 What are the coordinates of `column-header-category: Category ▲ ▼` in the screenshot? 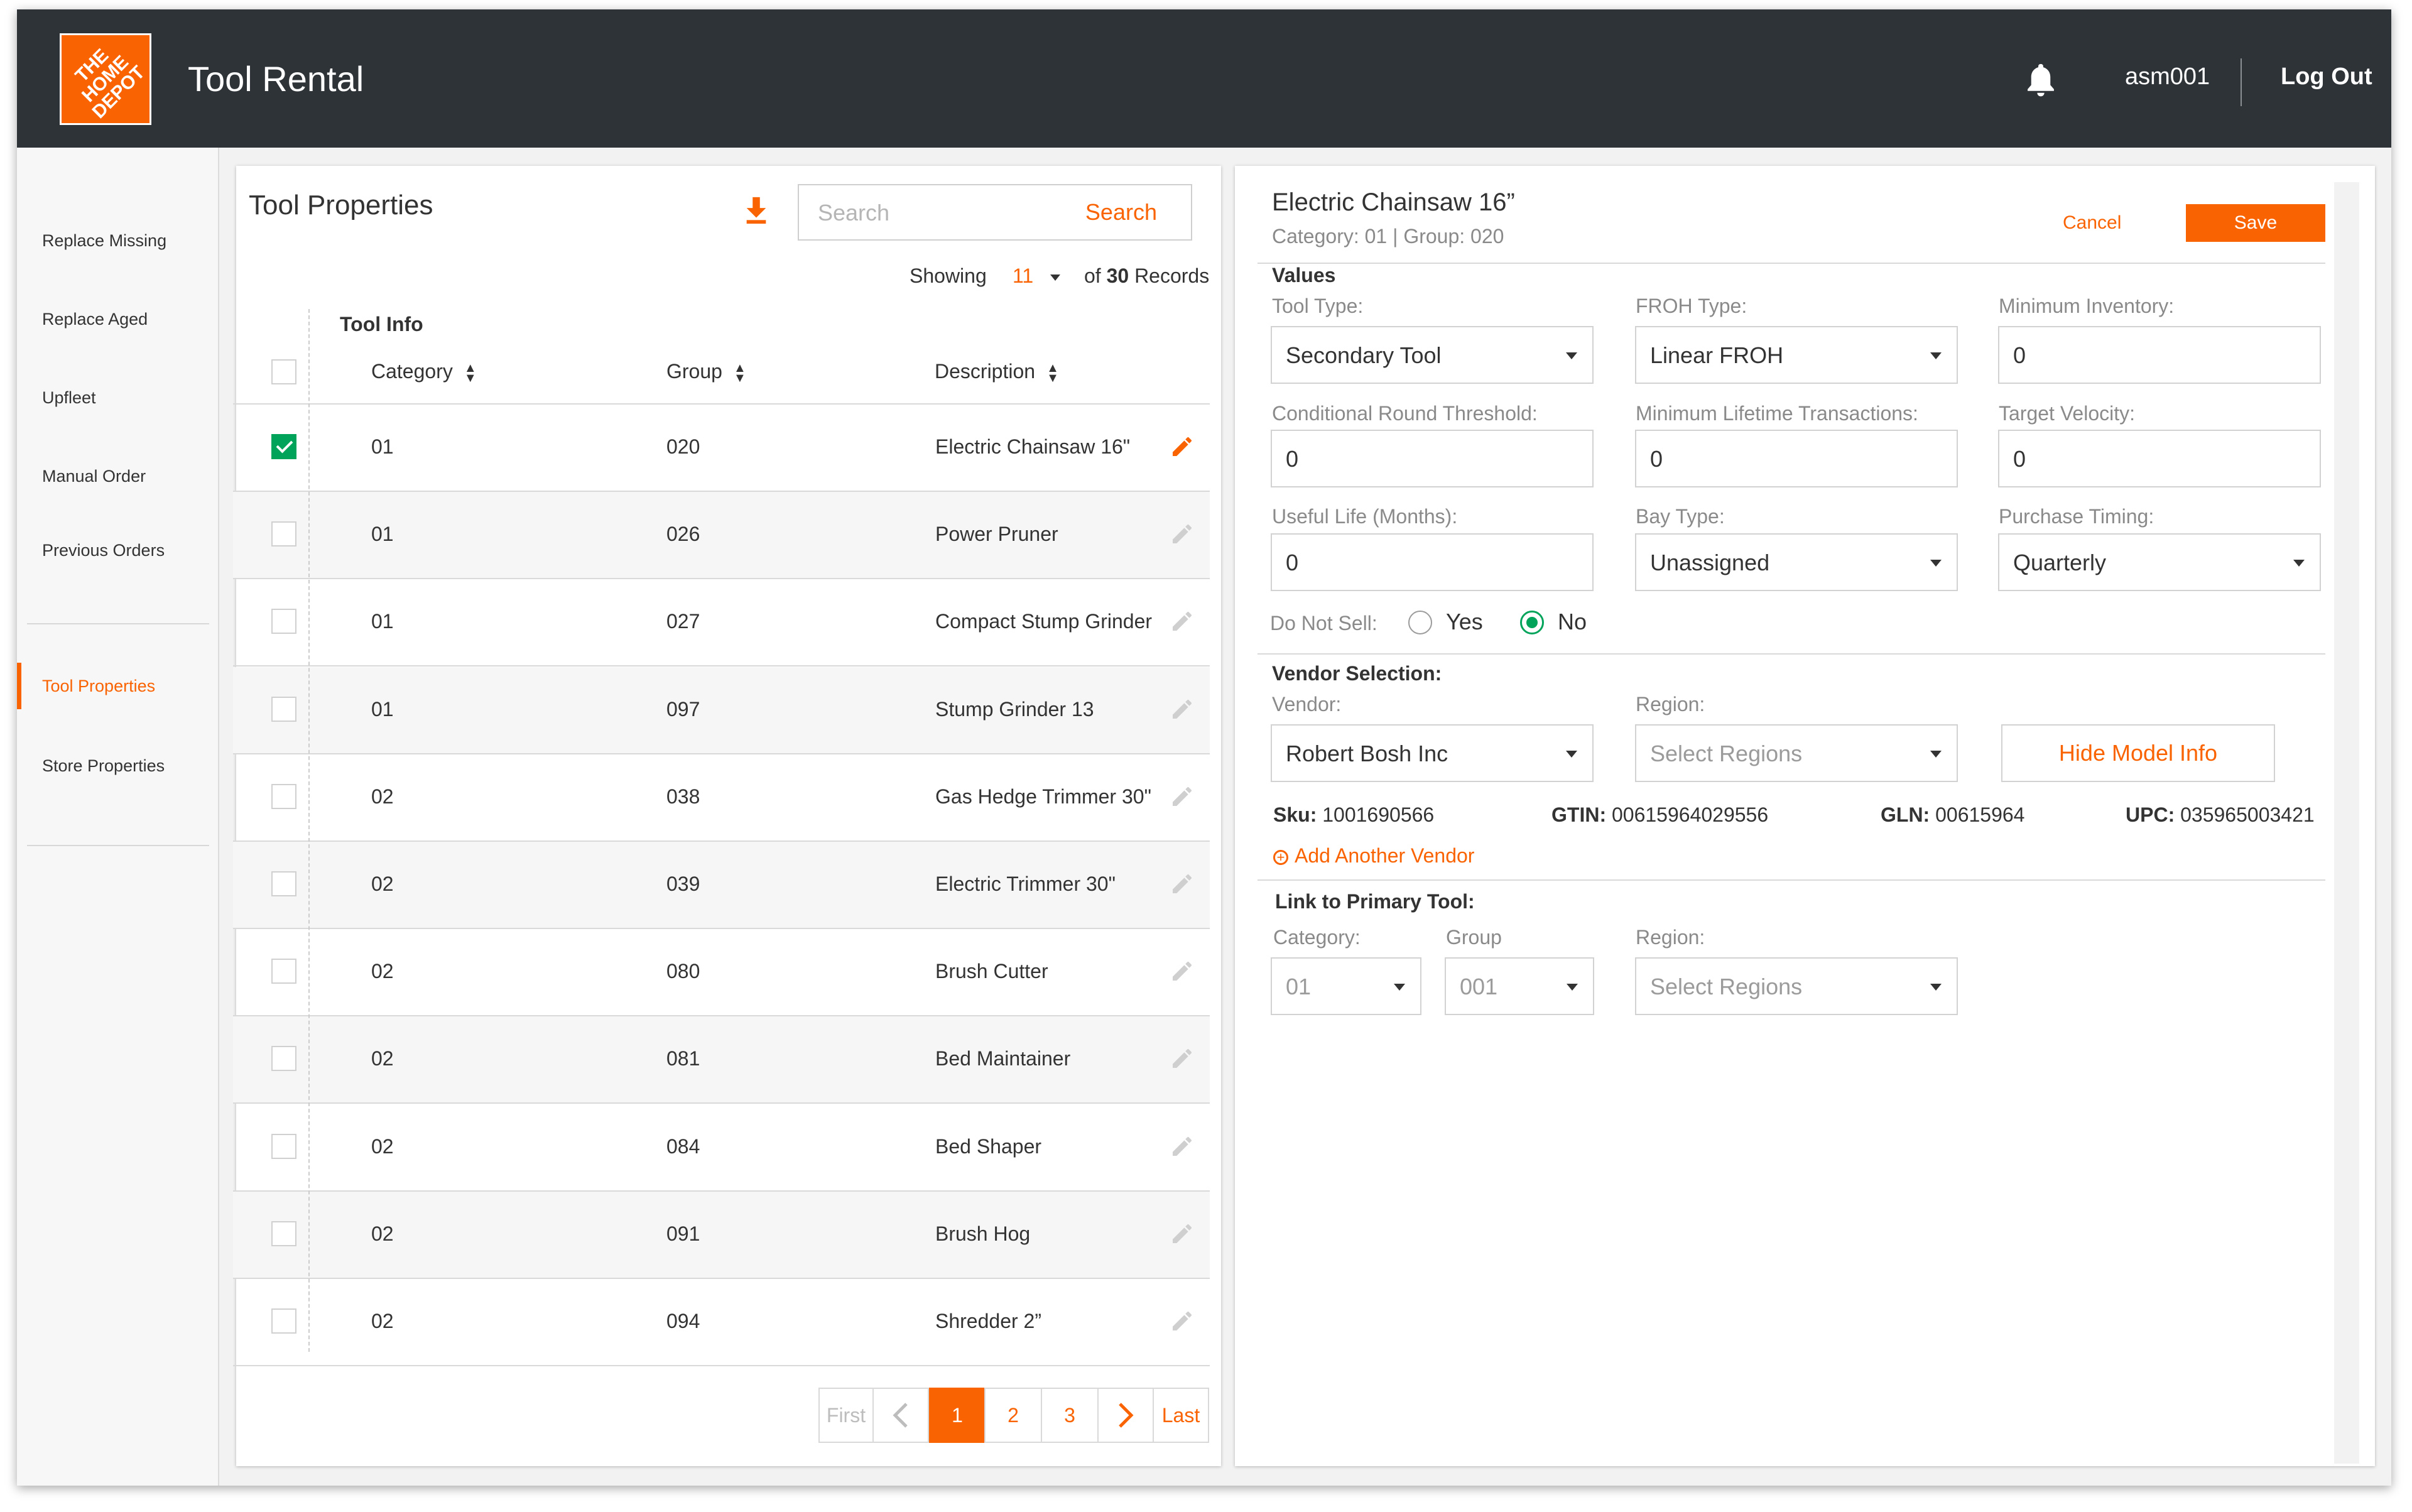 It's located at (424, 371).